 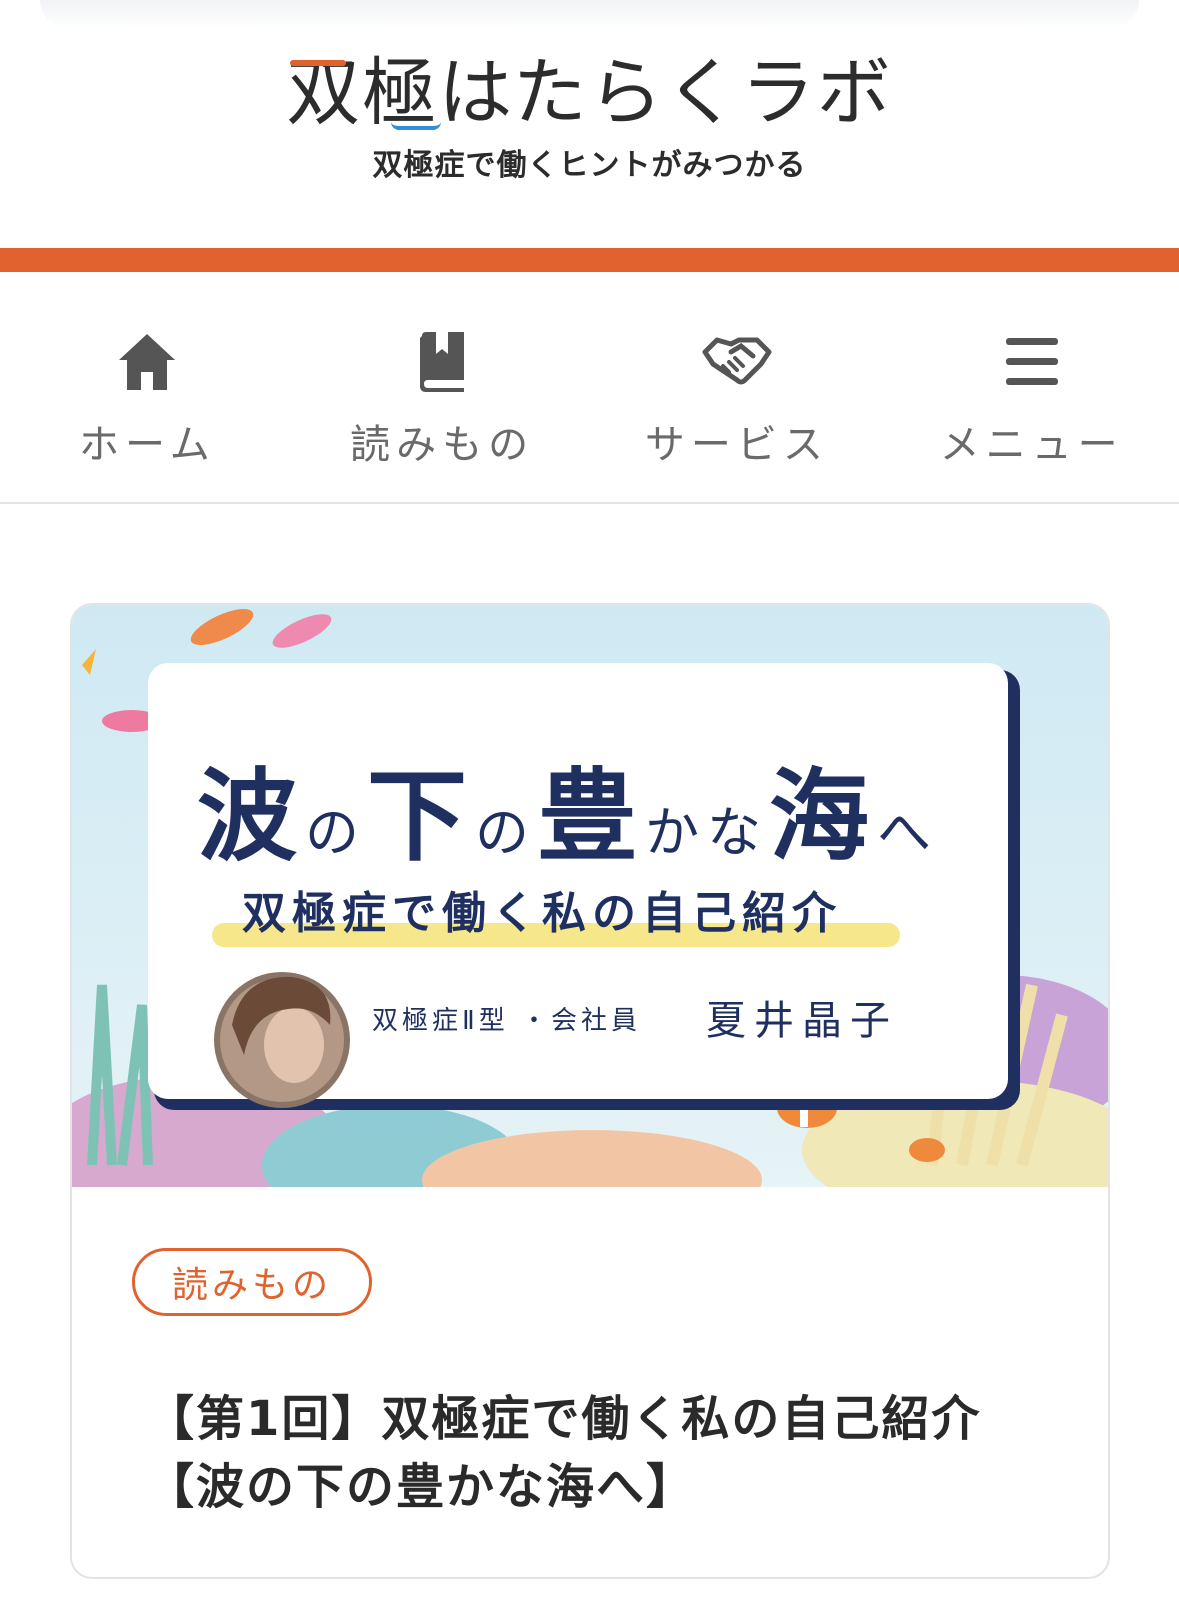 What do you see at coordinates (542, 913) in the screenshot?
I see `hero-subtitle: 双極症で働く私の自己紹介` at bounding box center [542, 913].